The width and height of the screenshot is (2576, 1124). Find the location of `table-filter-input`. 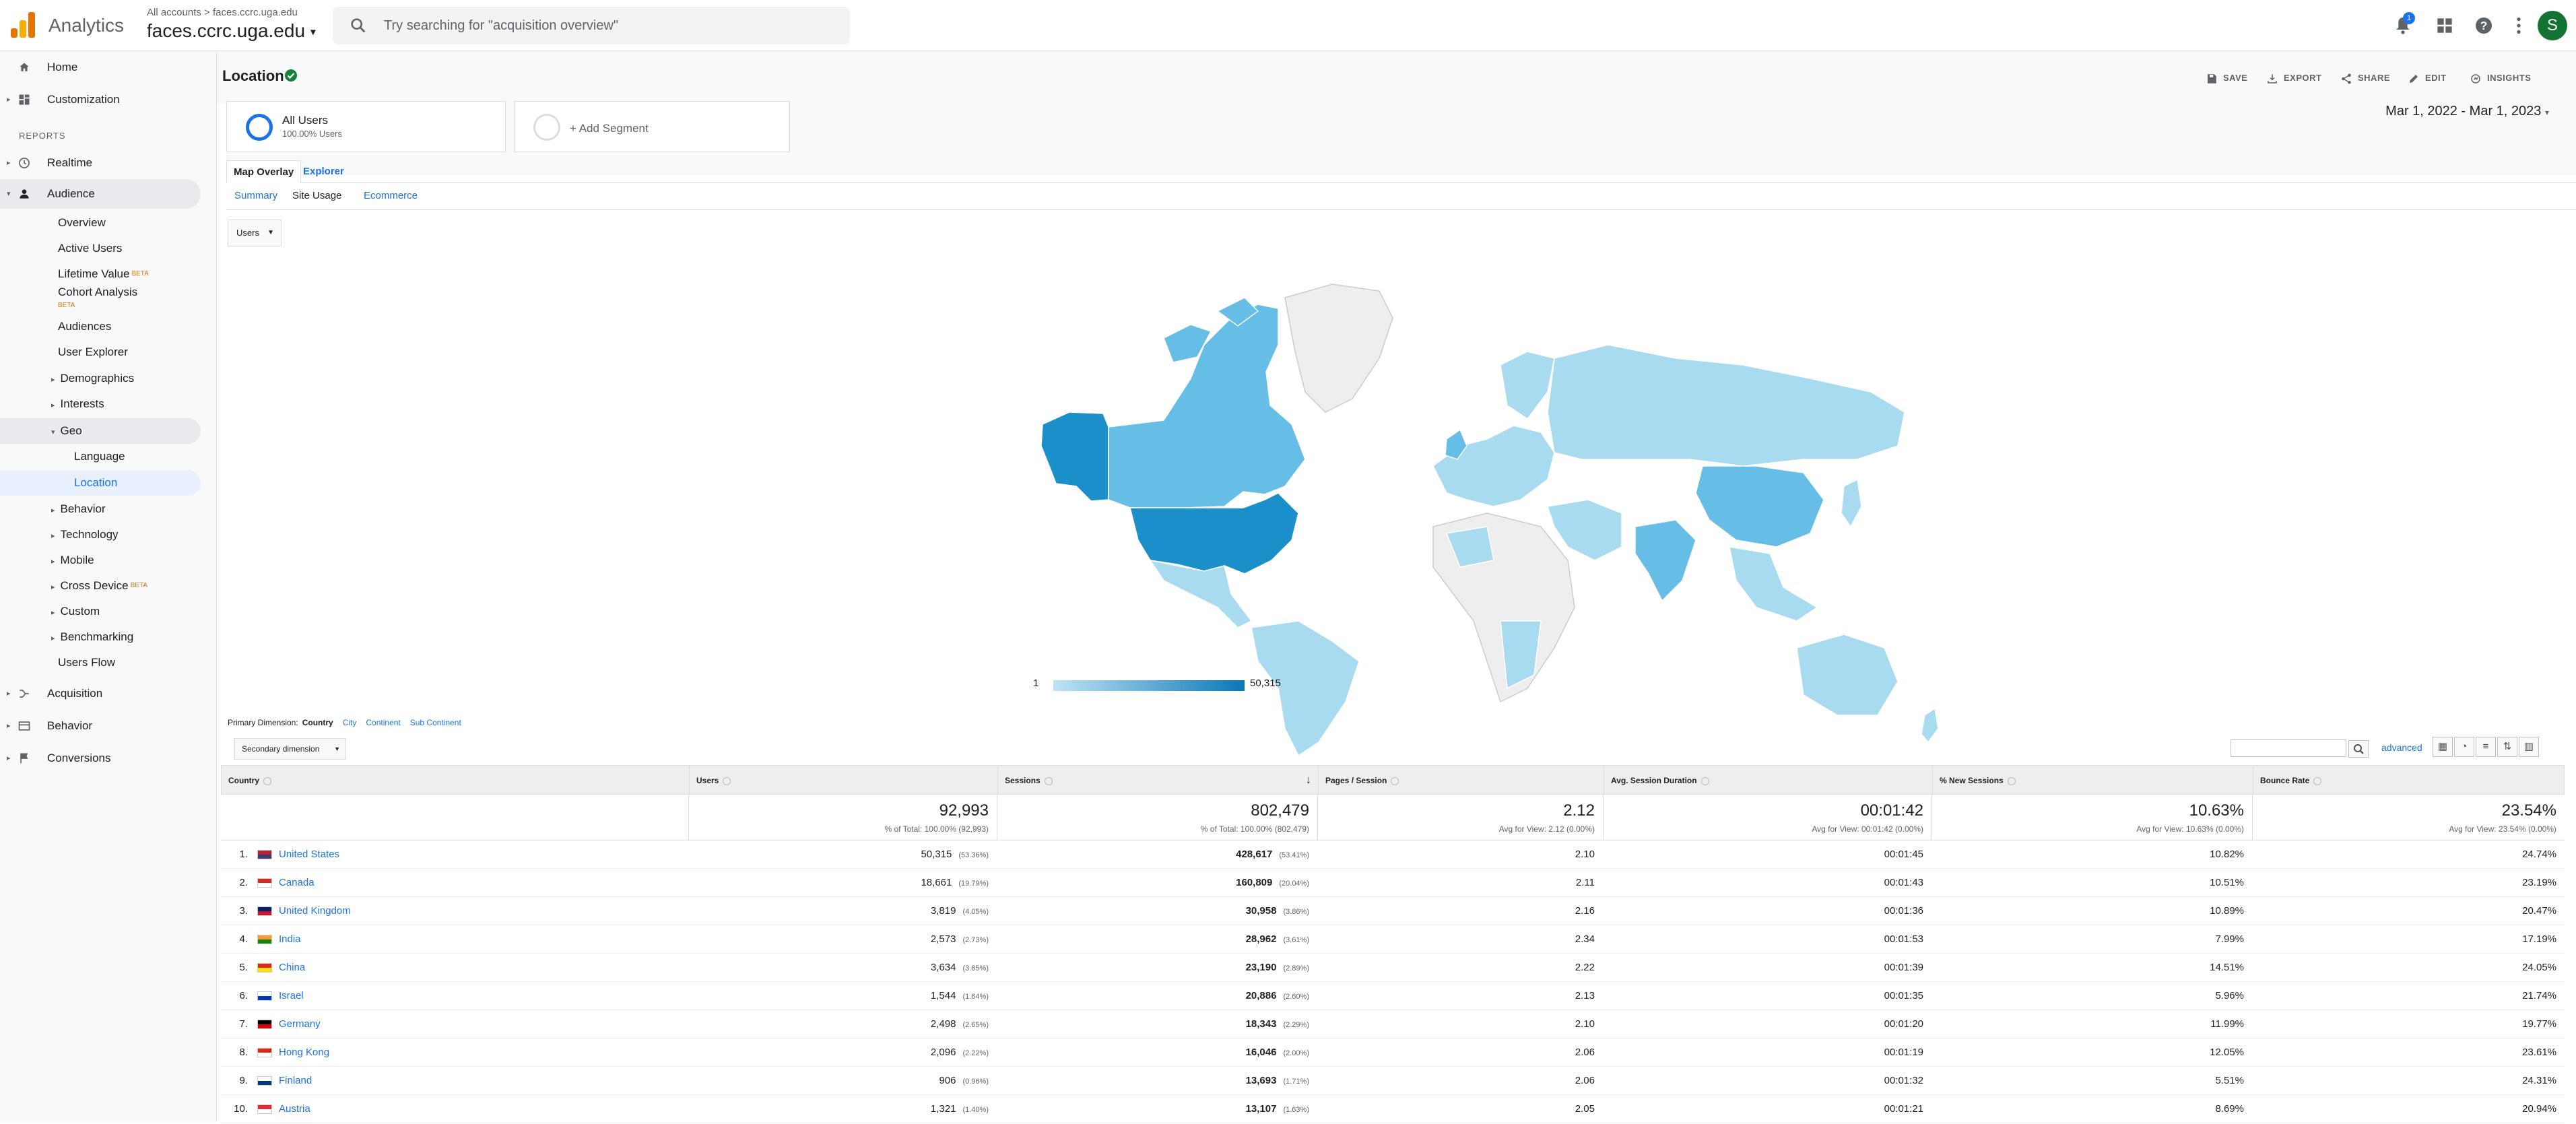

table-filter-input is located at coordinates (2300, 748).